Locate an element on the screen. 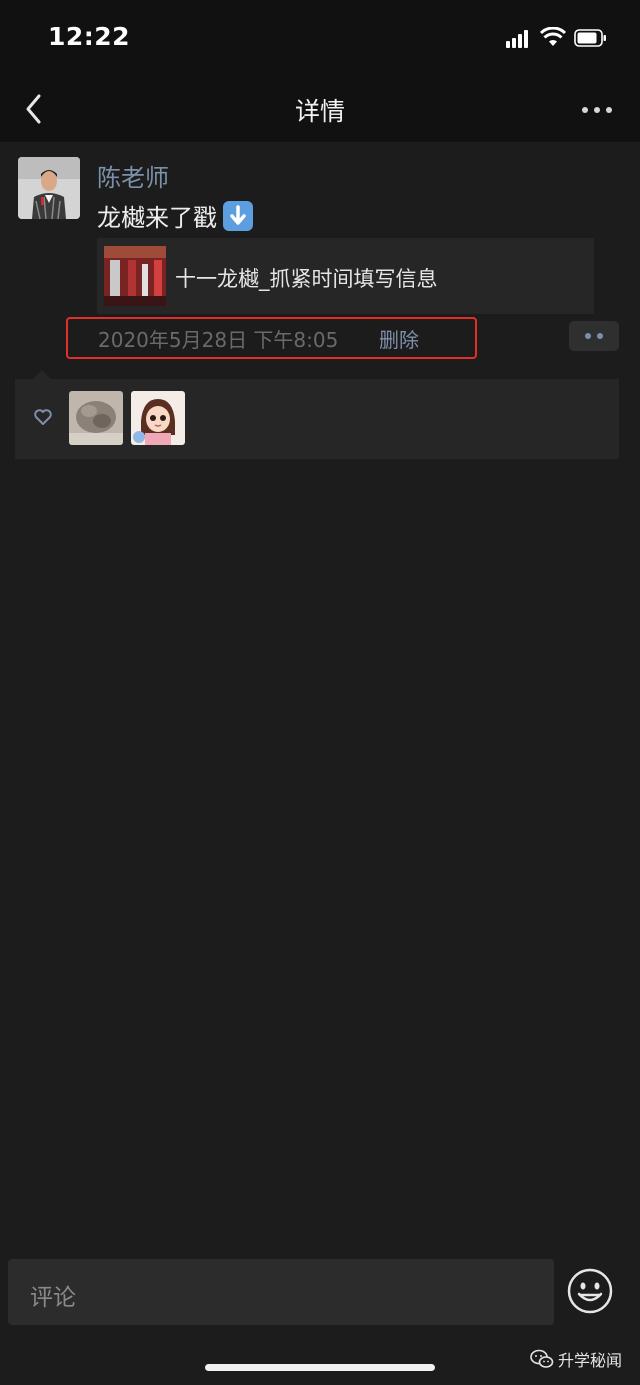 This screenshot has height=1385, width=640. watermark-text: 升学秘闻 is located at coordinates (590, 1360).